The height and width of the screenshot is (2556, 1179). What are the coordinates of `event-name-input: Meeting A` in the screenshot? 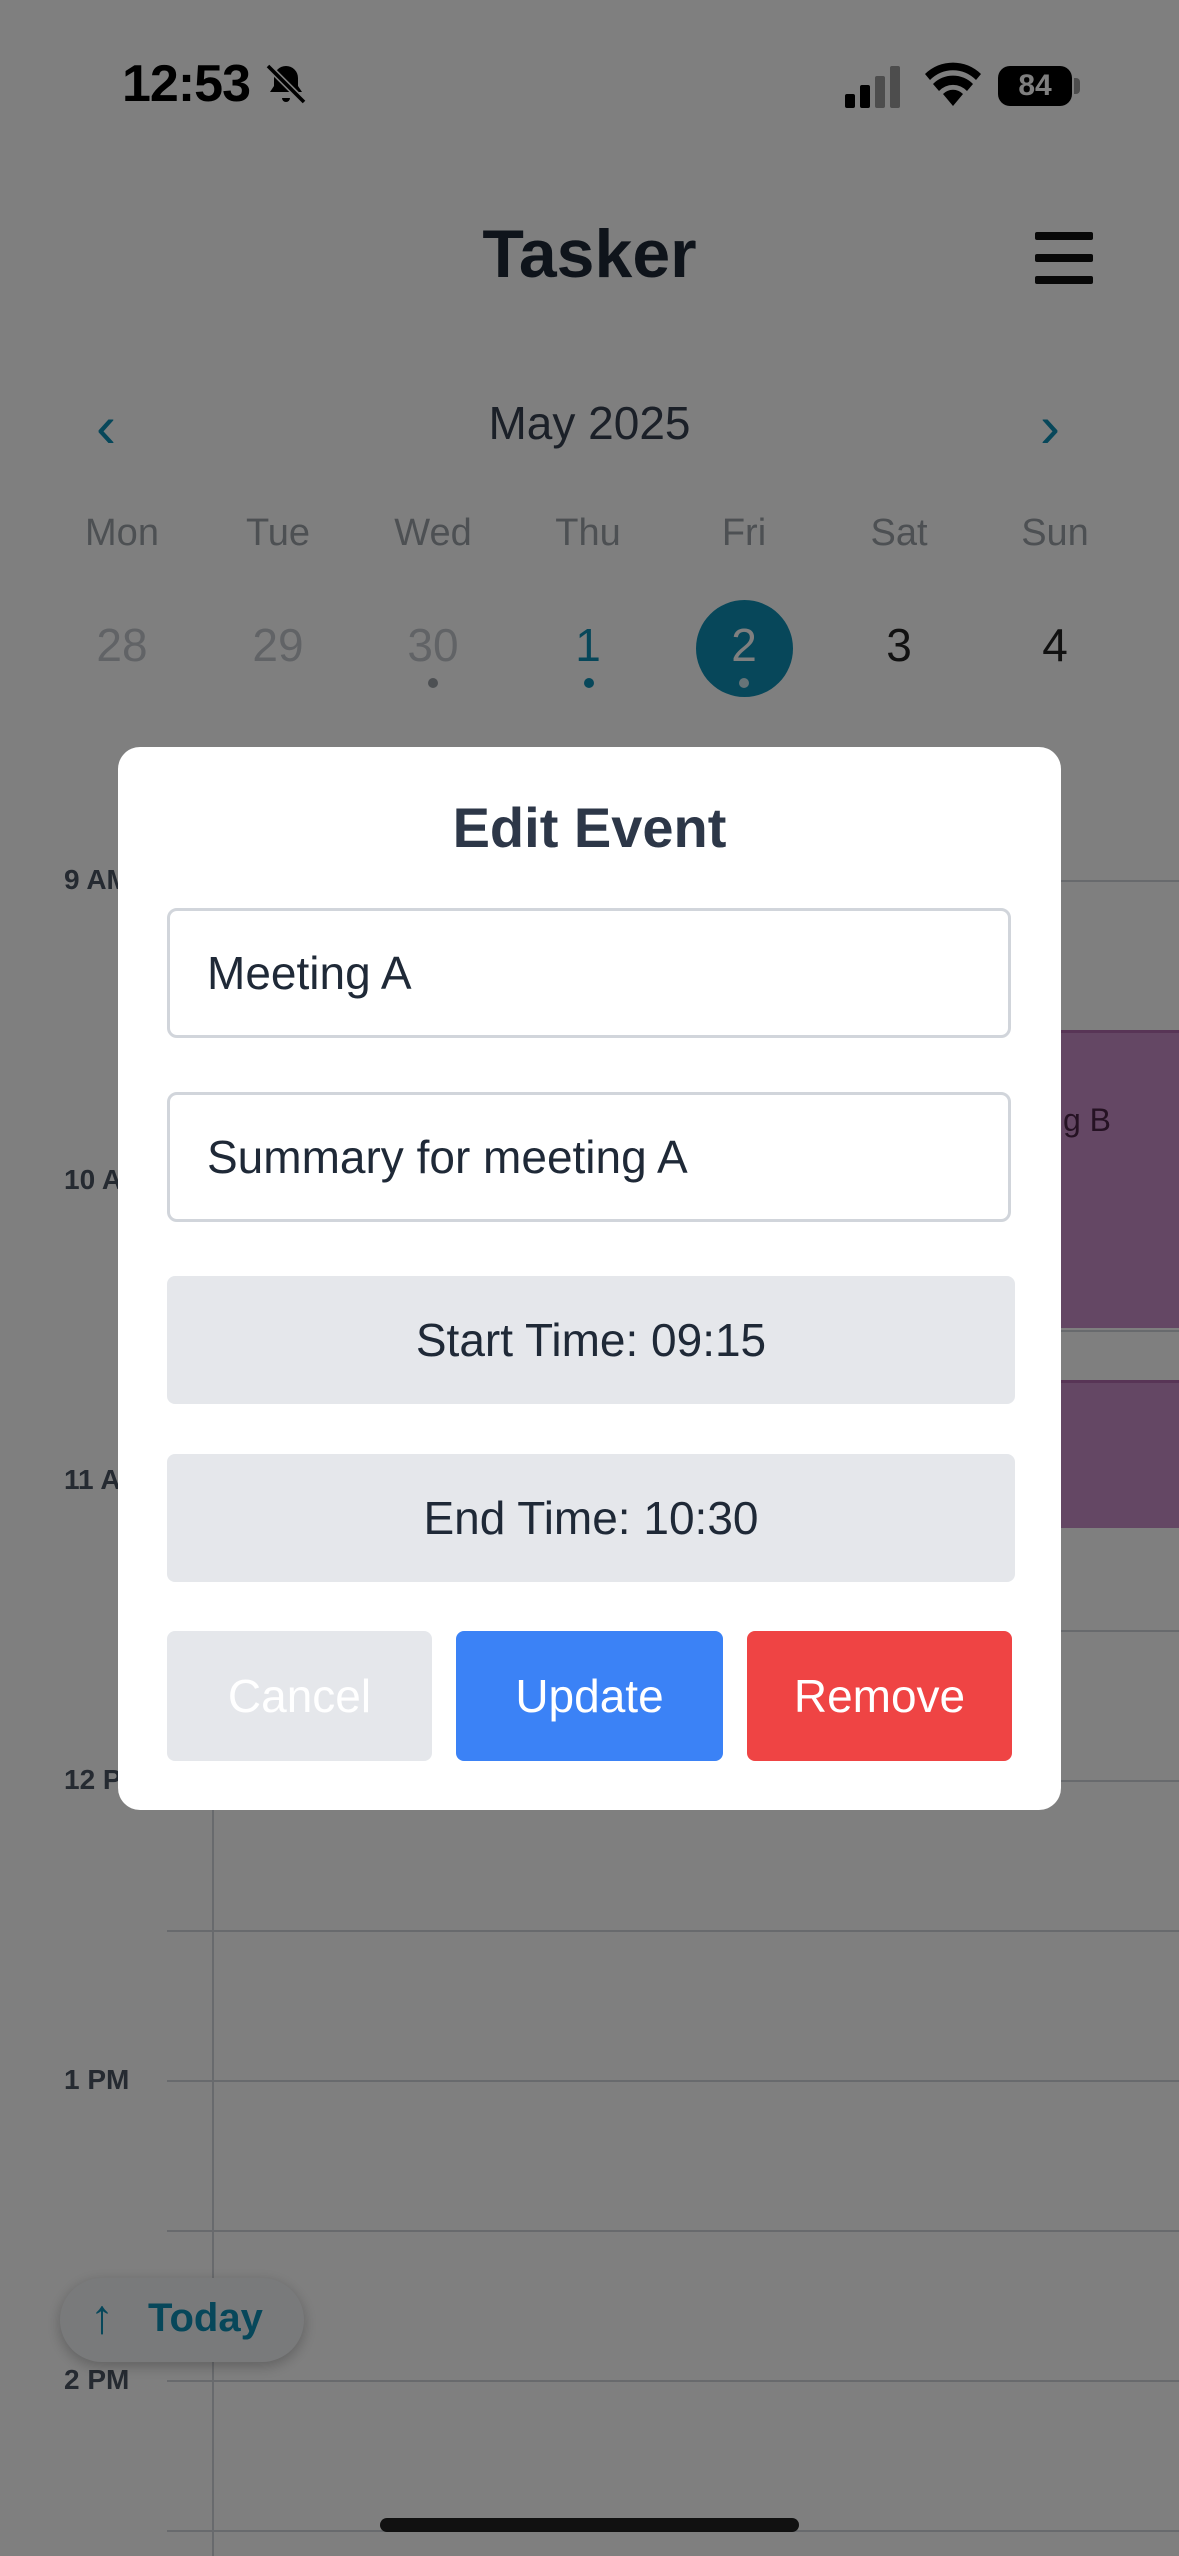 It's located at (589, 973).